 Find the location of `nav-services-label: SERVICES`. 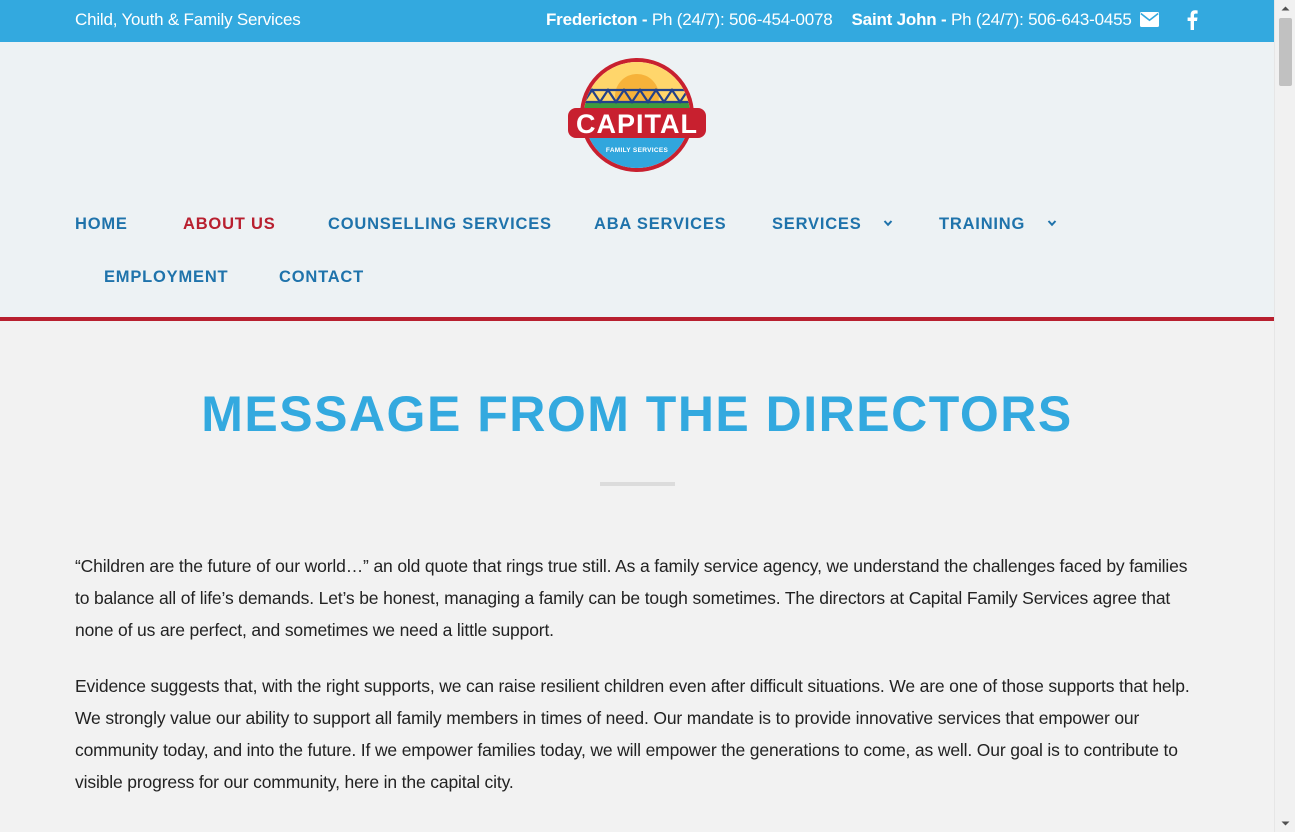

nav-services-label: SERVICES is located at coordinates (817, 224).